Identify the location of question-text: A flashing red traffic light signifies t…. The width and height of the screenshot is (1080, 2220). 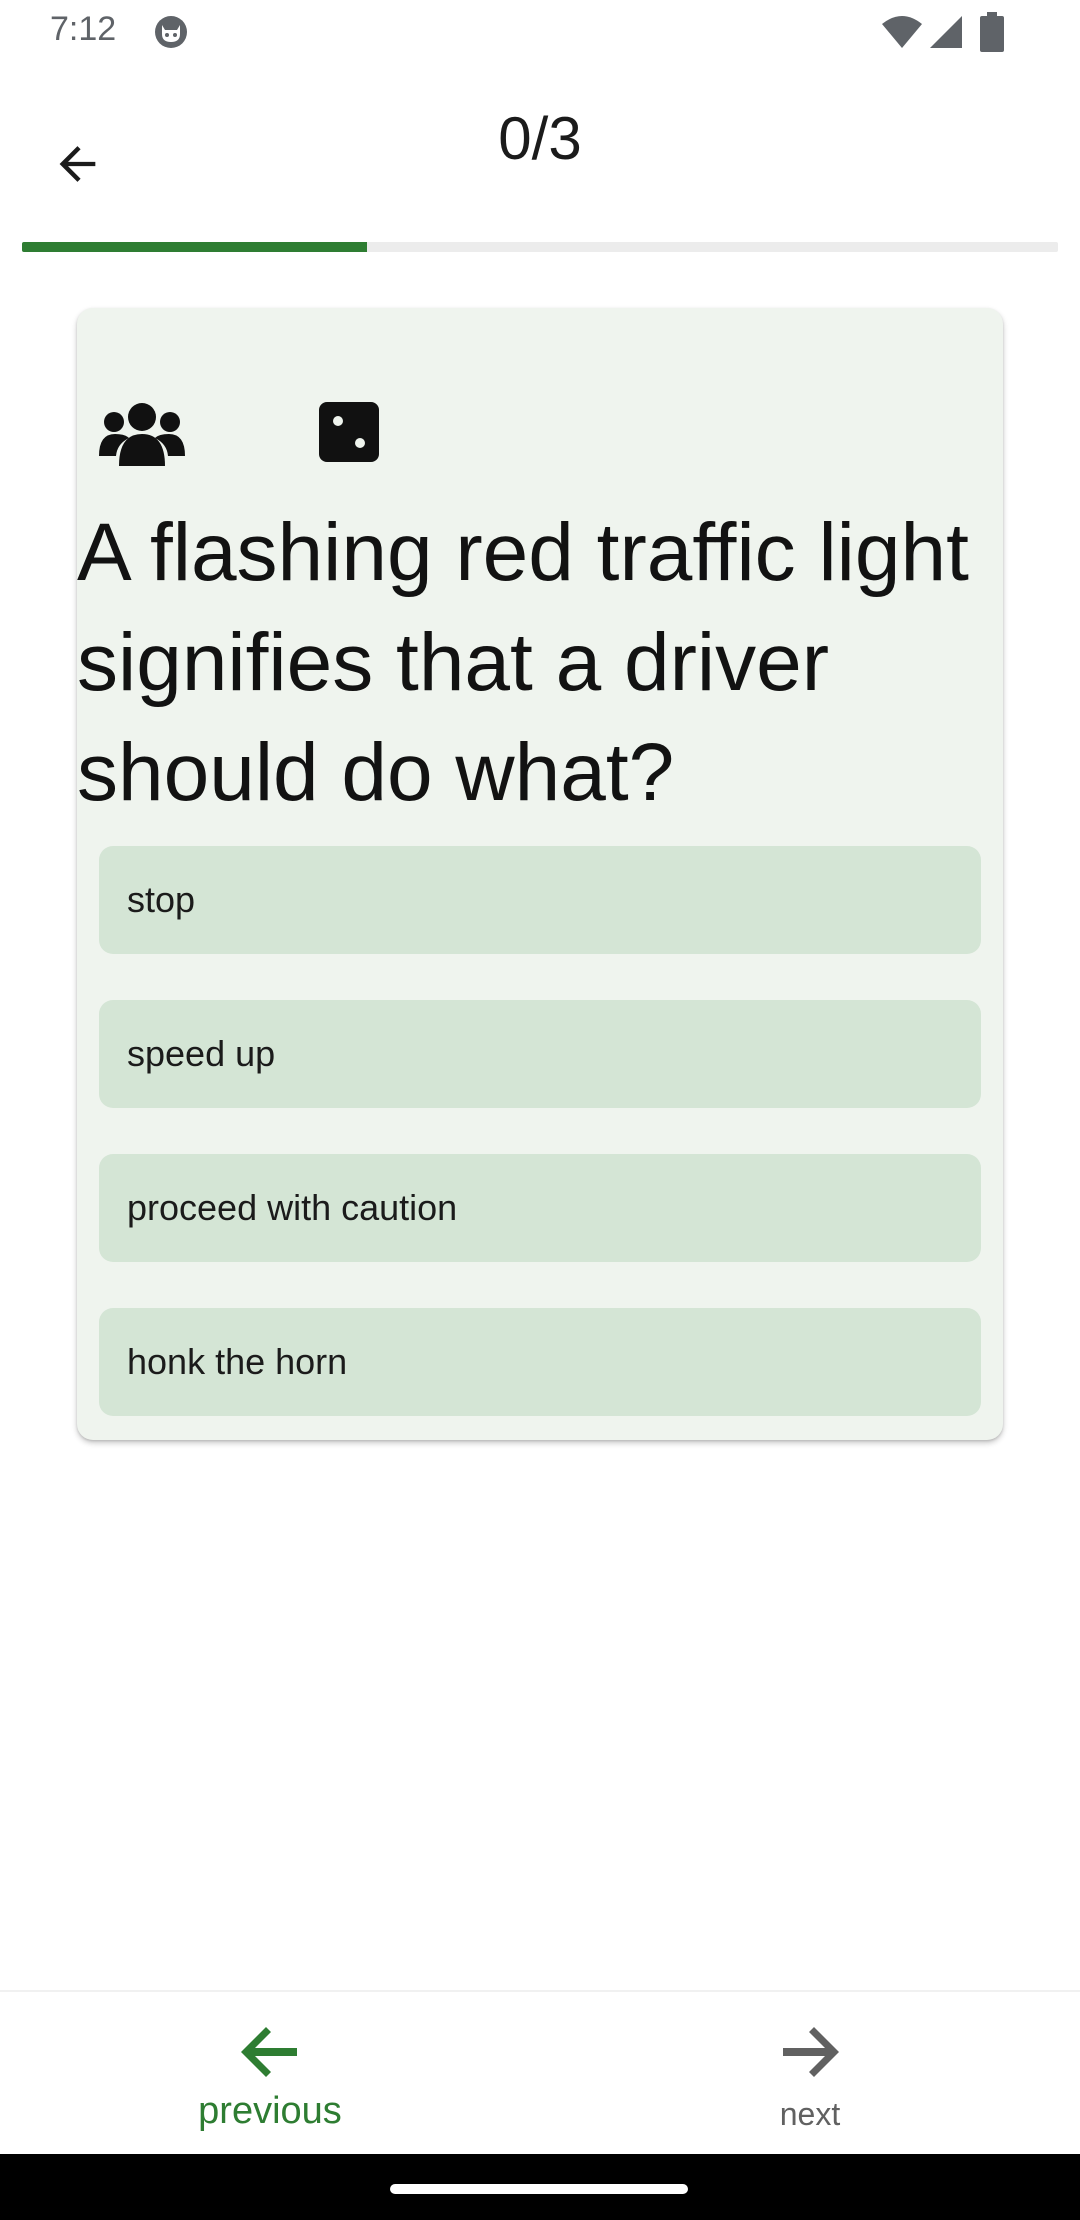
(523, 662).